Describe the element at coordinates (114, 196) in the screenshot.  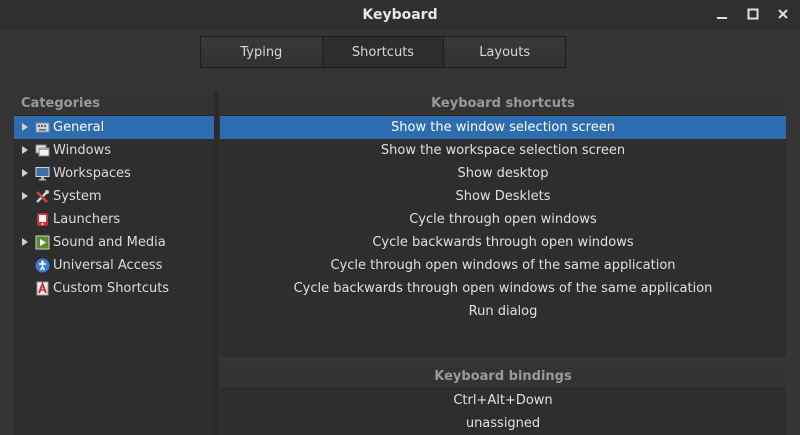
I see `category-system: System` at that location.